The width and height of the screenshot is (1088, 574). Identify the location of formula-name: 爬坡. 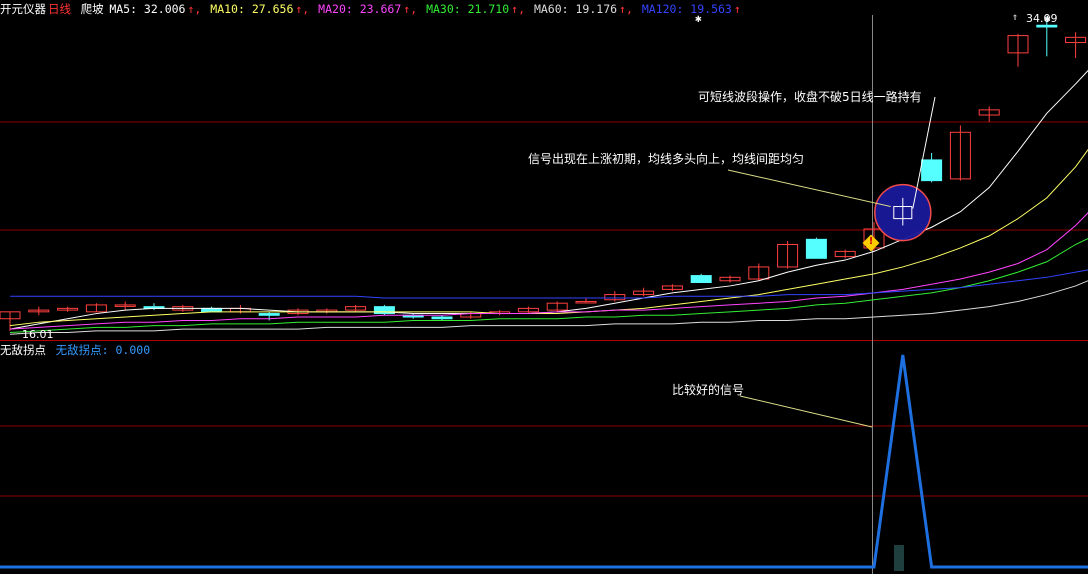
(92, 9).